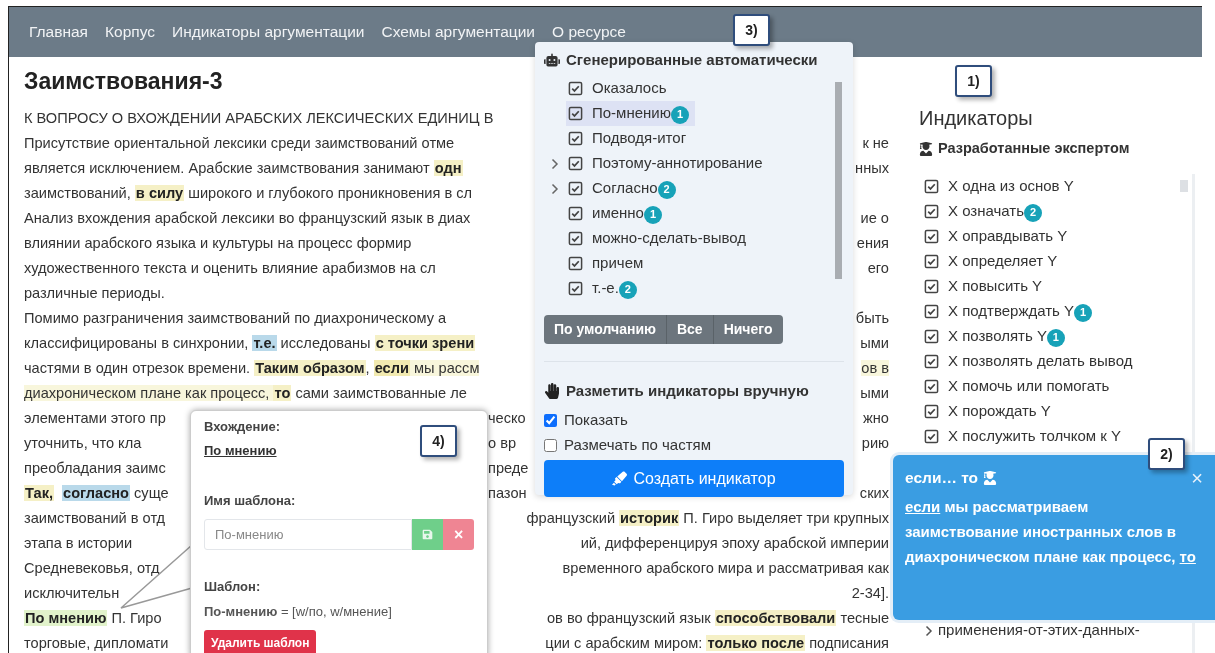 This screenshot has width=1215, height=653. Describe the element at coordinates (151, 493) in the screenshot. I see `text-fragment: суще` at that location.